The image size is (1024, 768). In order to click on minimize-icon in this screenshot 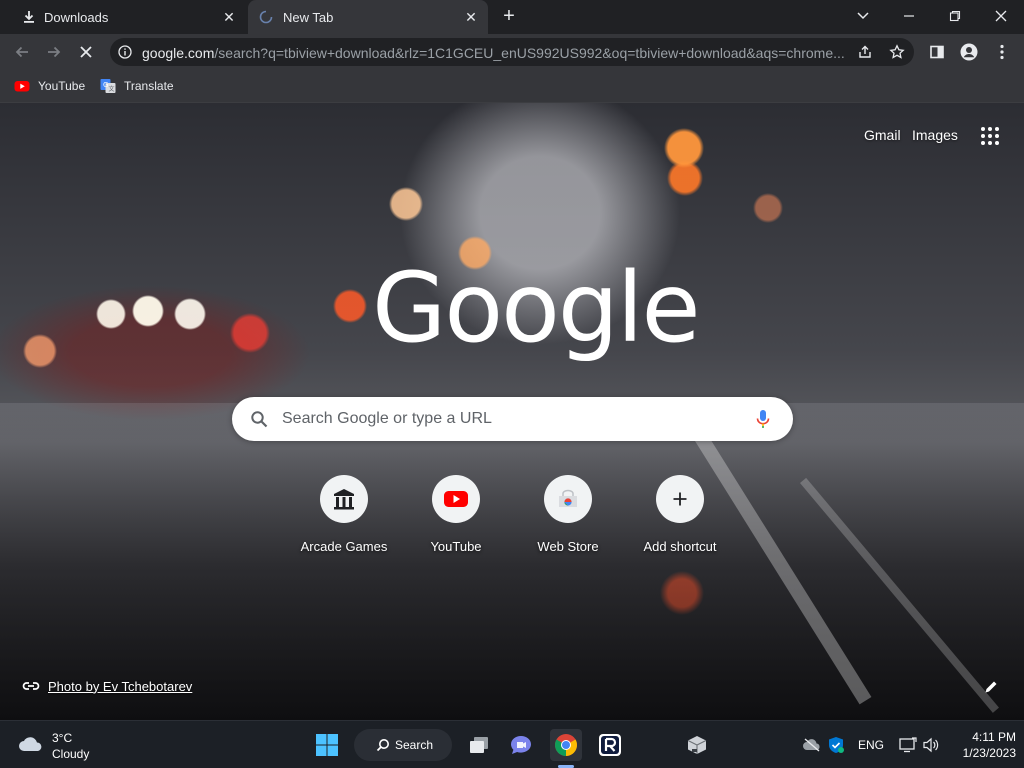, I will do `click(909, 16)`.